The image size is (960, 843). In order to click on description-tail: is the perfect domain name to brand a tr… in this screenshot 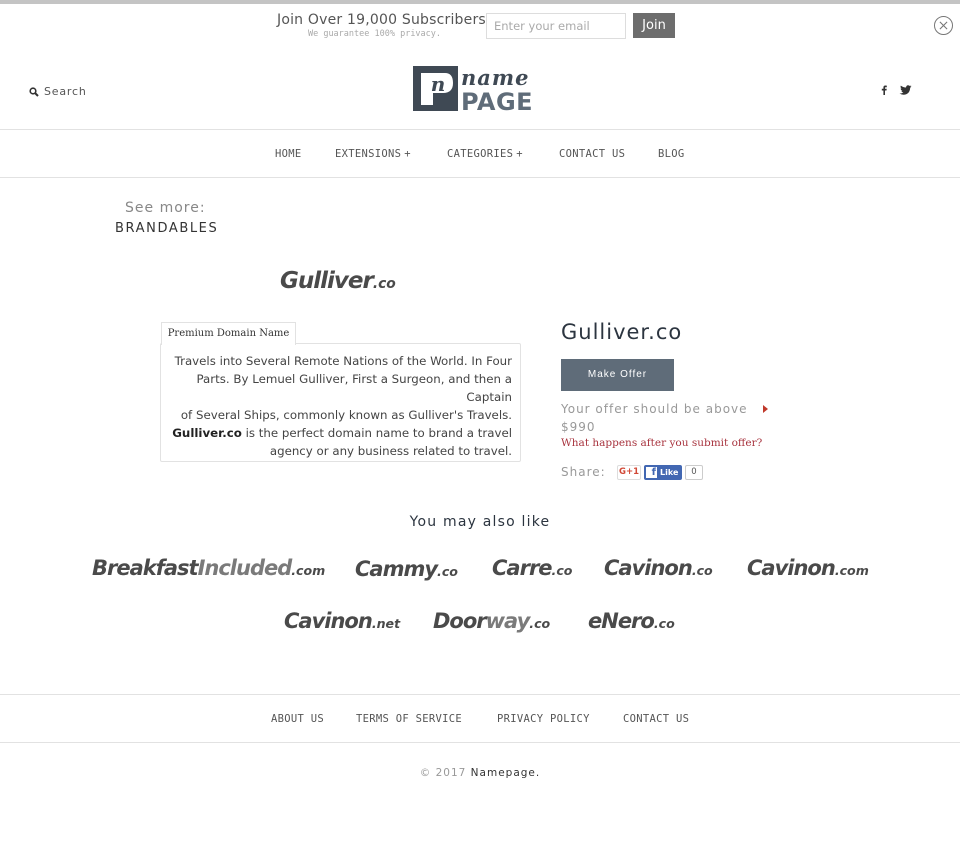, I will do `click(376, 433)`.